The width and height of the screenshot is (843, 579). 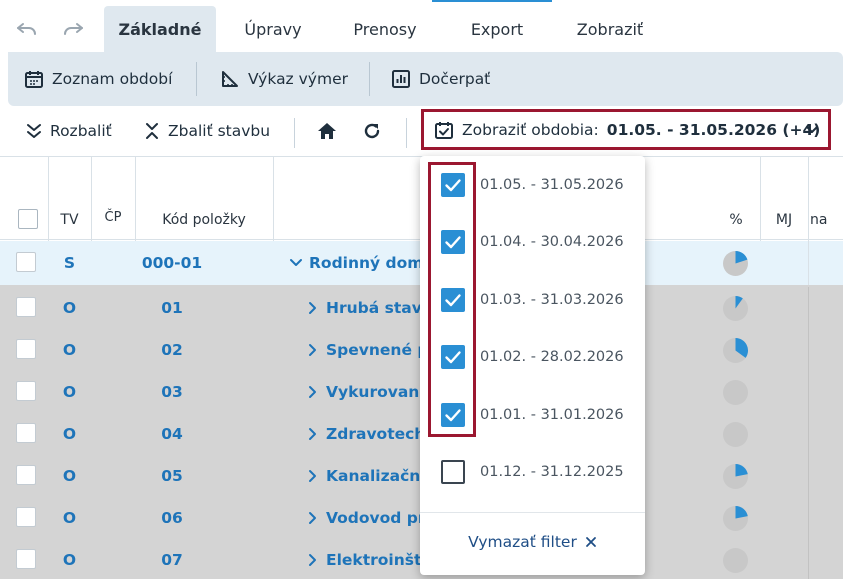 What do you see at coordinates (552, 356) in the screenshot?
I see `period-option-label: 01.02. - 28.02.2026` at bounding box center [552, 356].